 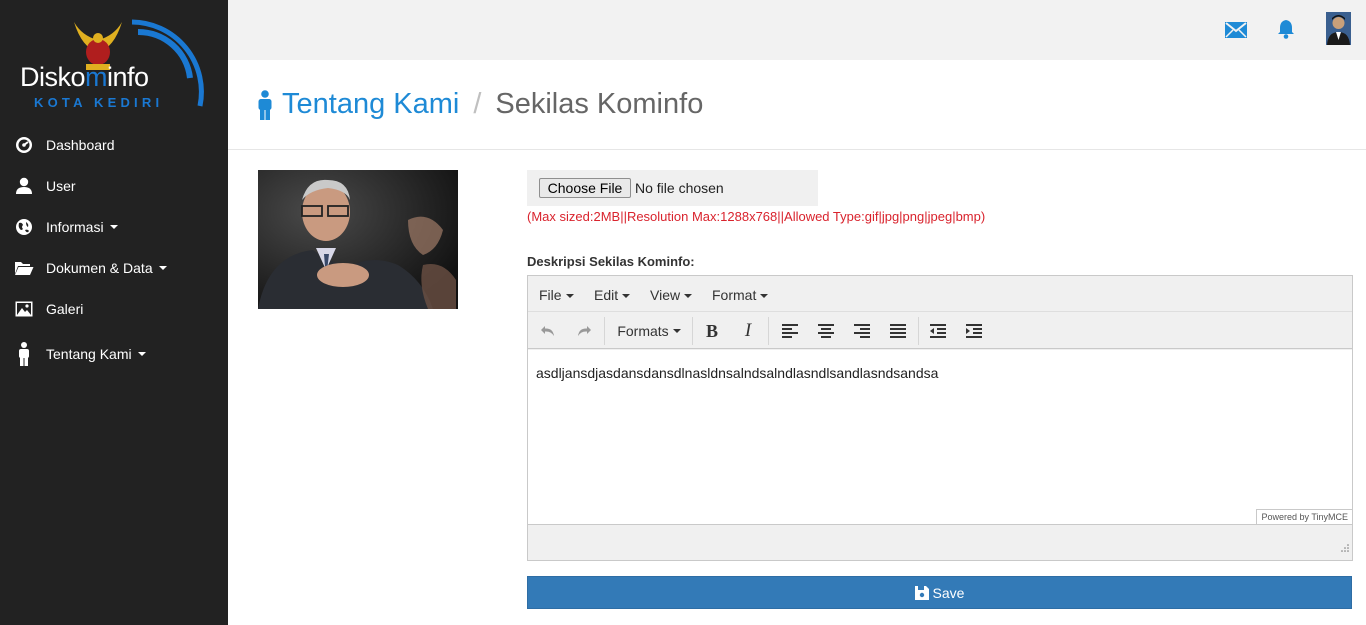 What do you see at coordinates (1286, 31) in the screenshot?
I see `bell-icon` at bounding box center [1286, 31].